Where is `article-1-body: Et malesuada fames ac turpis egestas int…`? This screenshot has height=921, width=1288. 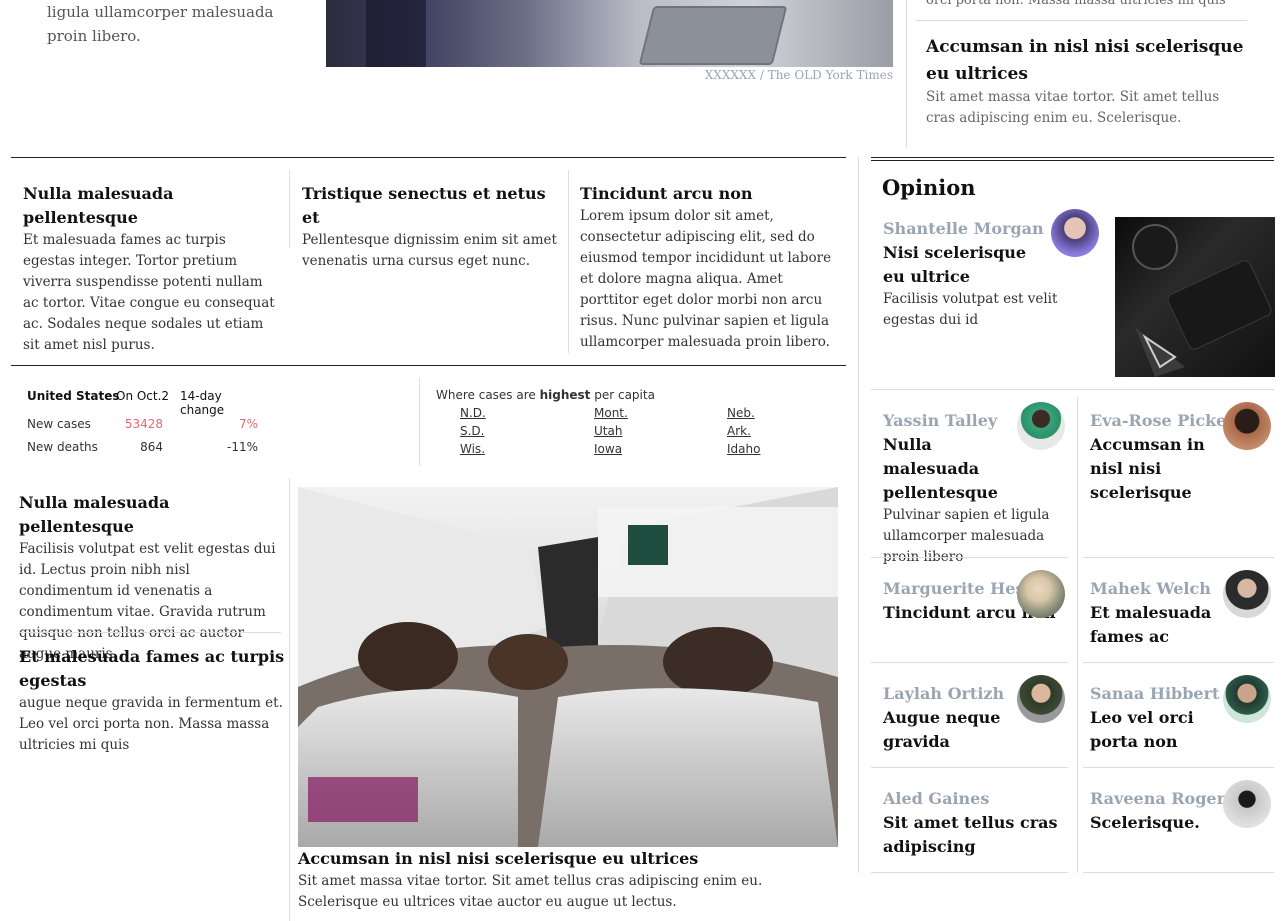 article-1-body: Et malesuada fames ac turpis egestas int… is located at coordinates (149, 292).